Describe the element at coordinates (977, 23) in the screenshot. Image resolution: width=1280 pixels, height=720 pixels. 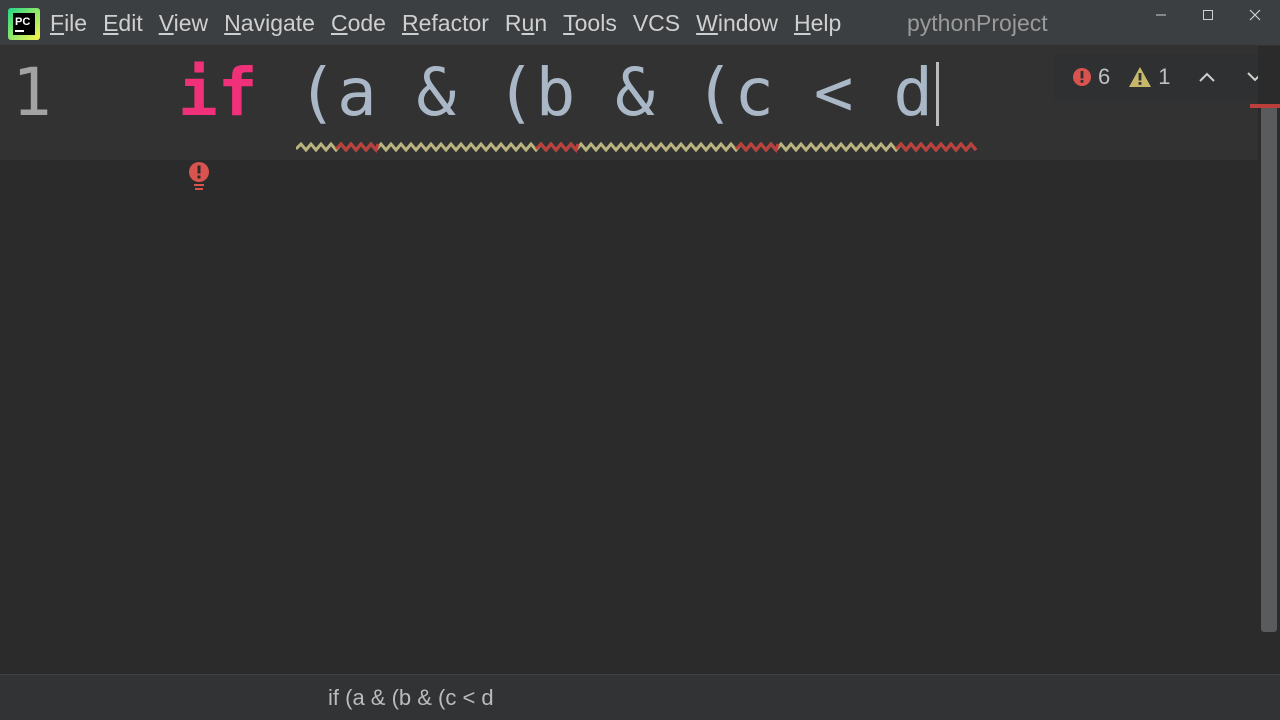
I see `project-name: pythonProject` at that location.